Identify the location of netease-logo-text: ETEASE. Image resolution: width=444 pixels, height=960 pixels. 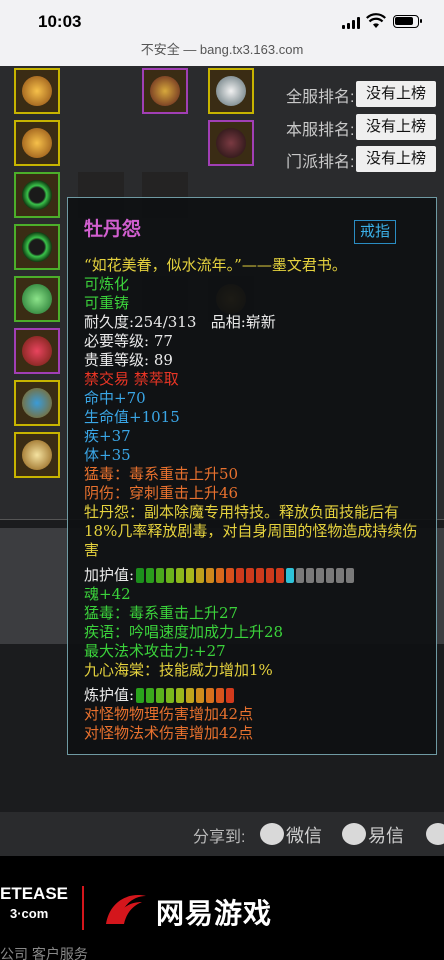
(34, 893).